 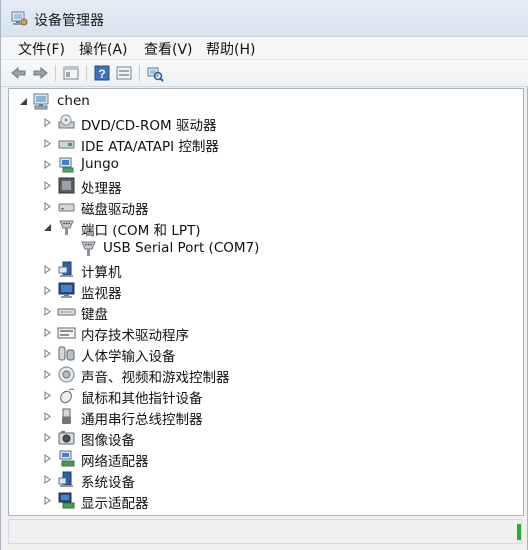 I want to click on tree-item-label: 鼠标和其他指针设备, so click(x=142, y=399).